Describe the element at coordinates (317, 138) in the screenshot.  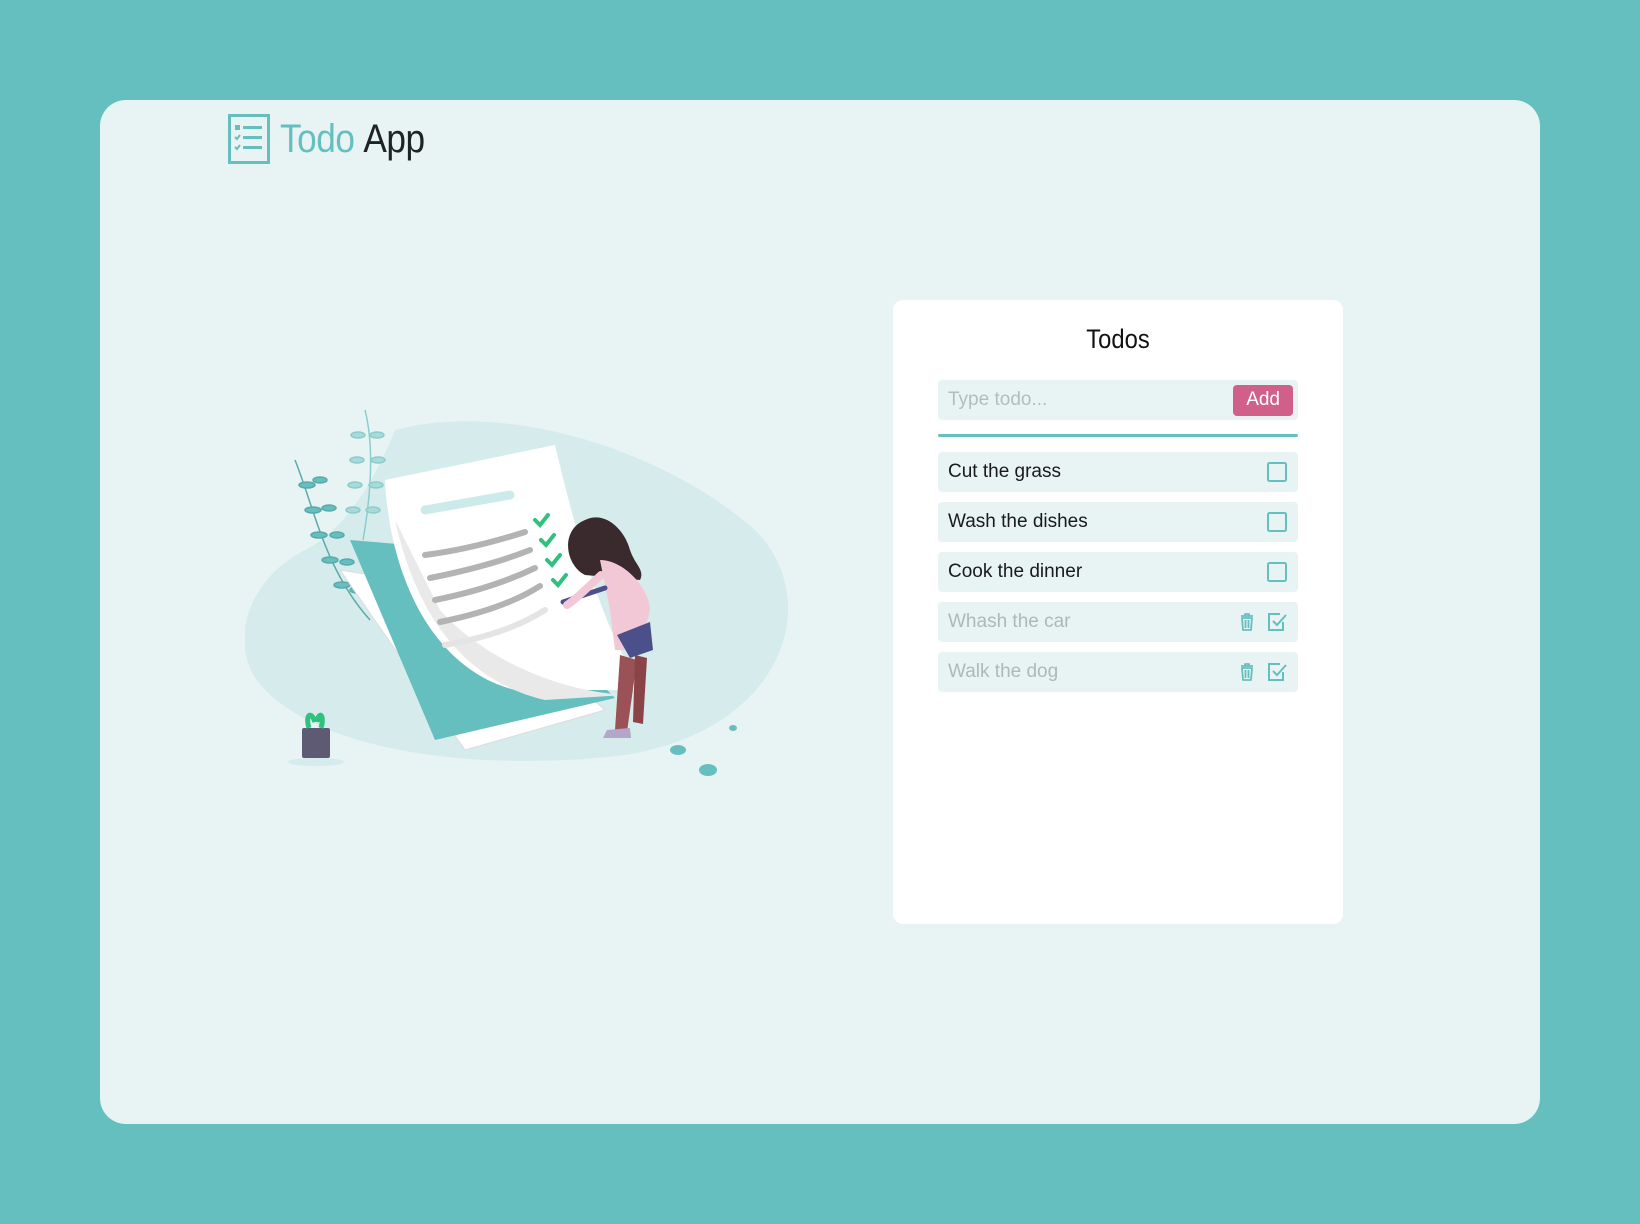
I see `brand-word-todo: Todo` at that location.